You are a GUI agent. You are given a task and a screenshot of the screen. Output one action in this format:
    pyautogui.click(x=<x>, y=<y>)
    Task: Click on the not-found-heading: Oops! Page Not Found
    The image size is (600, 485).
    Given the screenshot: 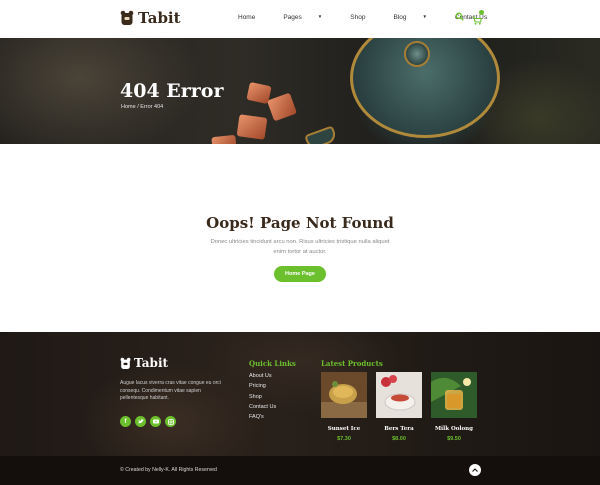 What is the action you would take?
    pyautogui.click(x=300, y=223)
    